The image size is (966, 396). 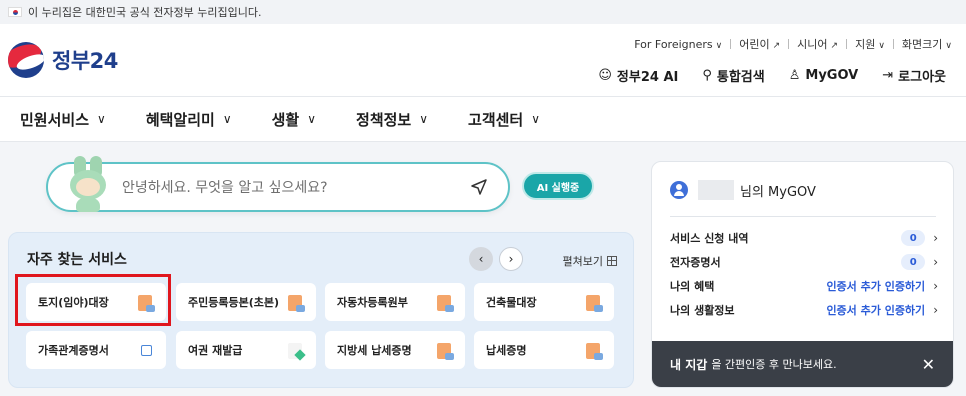 What do you see at coordinates (709, 238) in the screenshot?
I see `row-label: 서비스 신청 내역` at bounding box center [709, 238].